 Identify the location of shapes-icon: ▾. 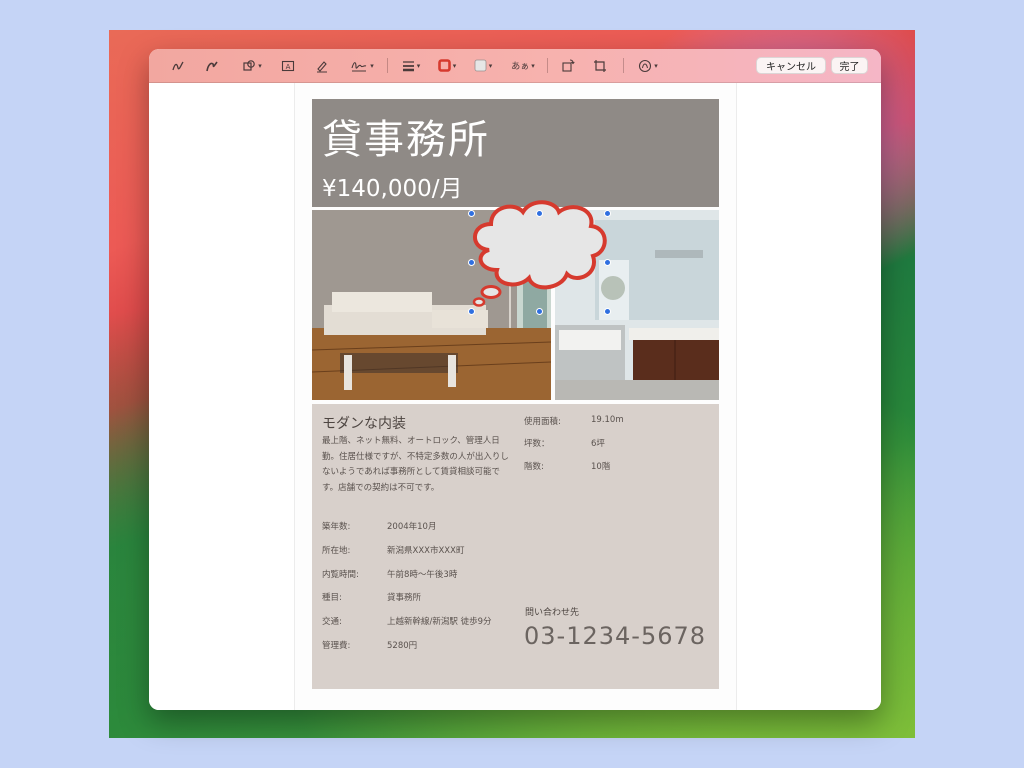
(252, 65).